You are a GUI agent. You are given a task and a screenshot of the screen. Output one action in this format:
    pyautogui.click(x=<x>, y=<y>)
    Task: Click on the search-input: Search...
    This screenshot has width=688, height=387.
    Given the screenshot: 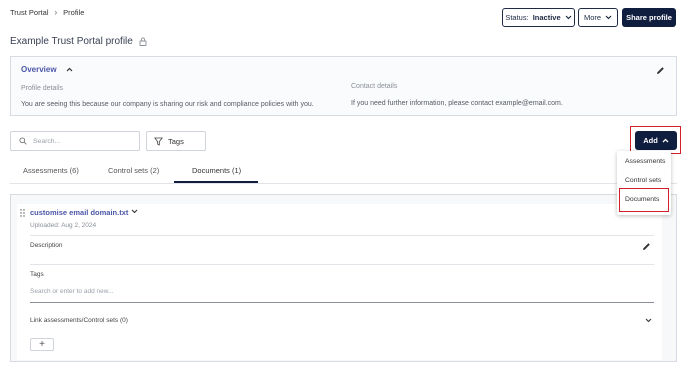 What is the action you would take?
    pyautogui.click(x=75, y=141)
    